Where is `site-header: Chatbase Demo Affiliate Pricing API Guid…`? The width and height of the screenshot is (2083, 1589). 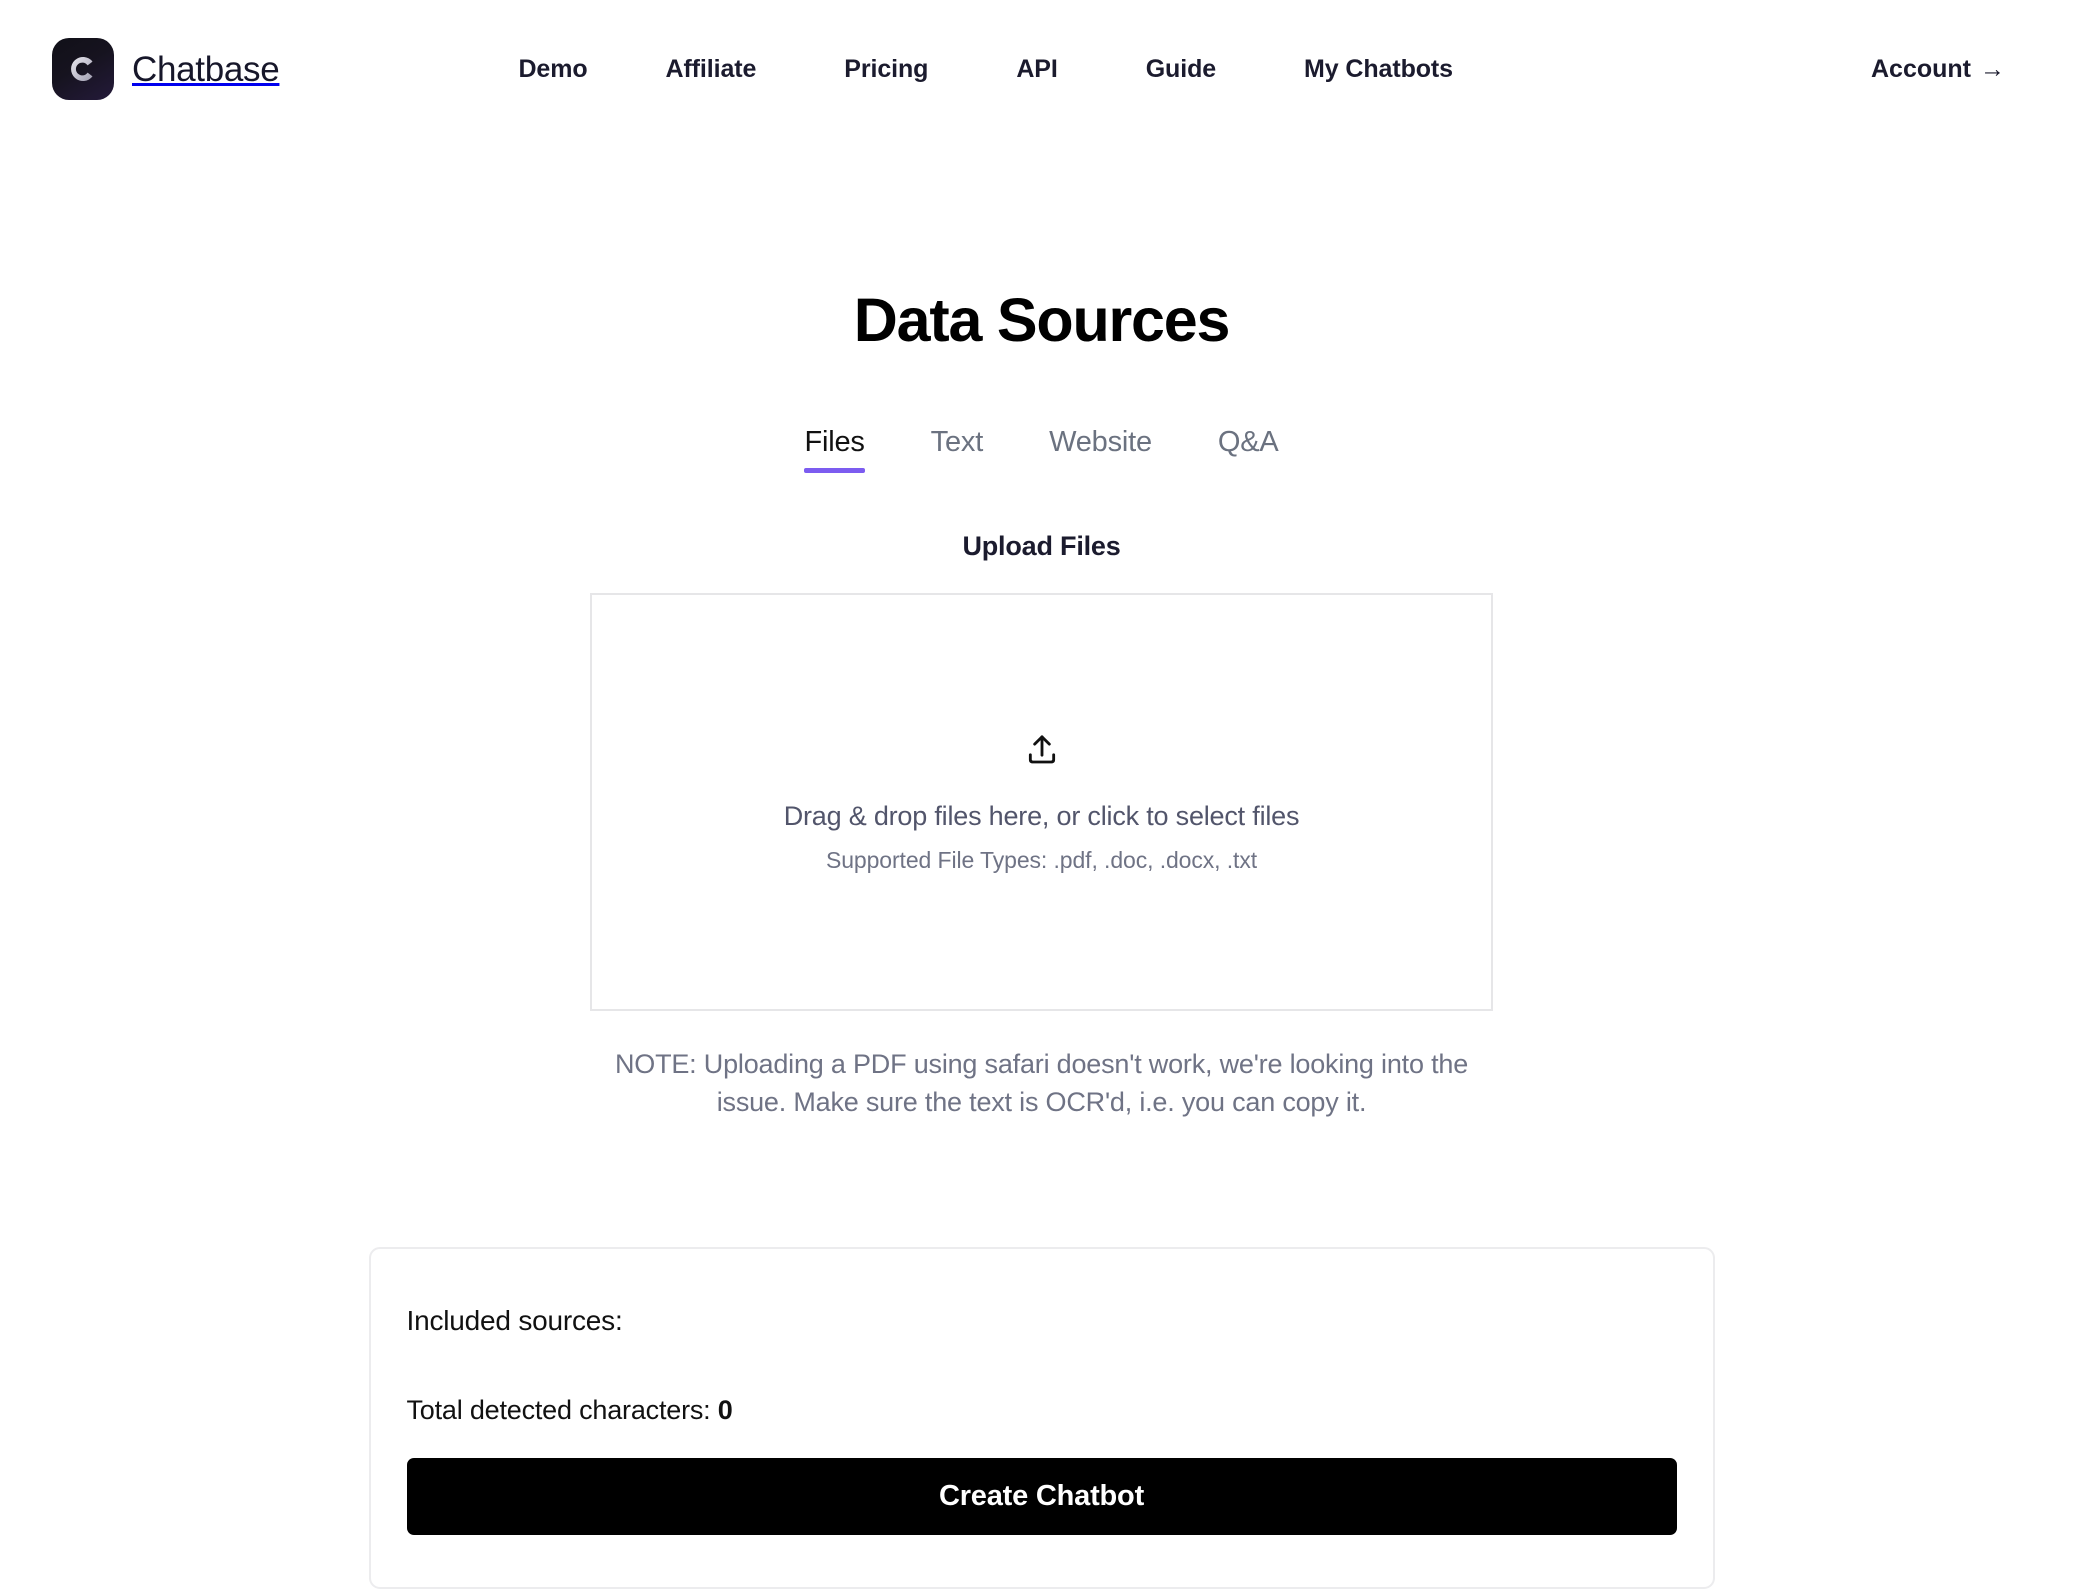 site-header: Chatbase Demo Affiliate Pricing API Guid… is located at coordinates (1041, 69).